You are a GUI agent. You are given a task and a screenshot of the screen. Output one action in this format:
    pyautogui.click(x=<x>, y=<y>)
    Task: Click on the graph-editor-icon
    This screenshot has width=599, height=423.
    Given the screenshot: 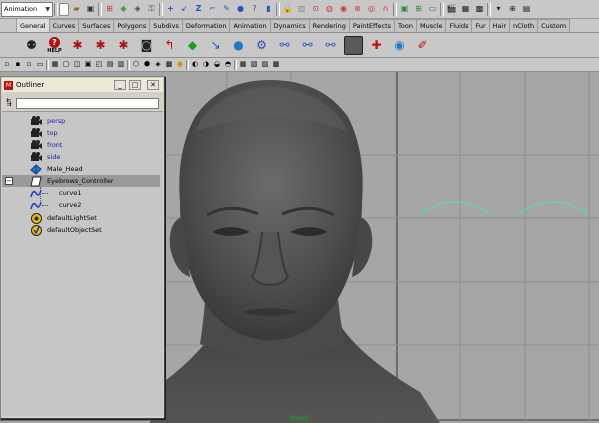 What is the action you would take?
    pyautogui.click(x=353, y=45)
    